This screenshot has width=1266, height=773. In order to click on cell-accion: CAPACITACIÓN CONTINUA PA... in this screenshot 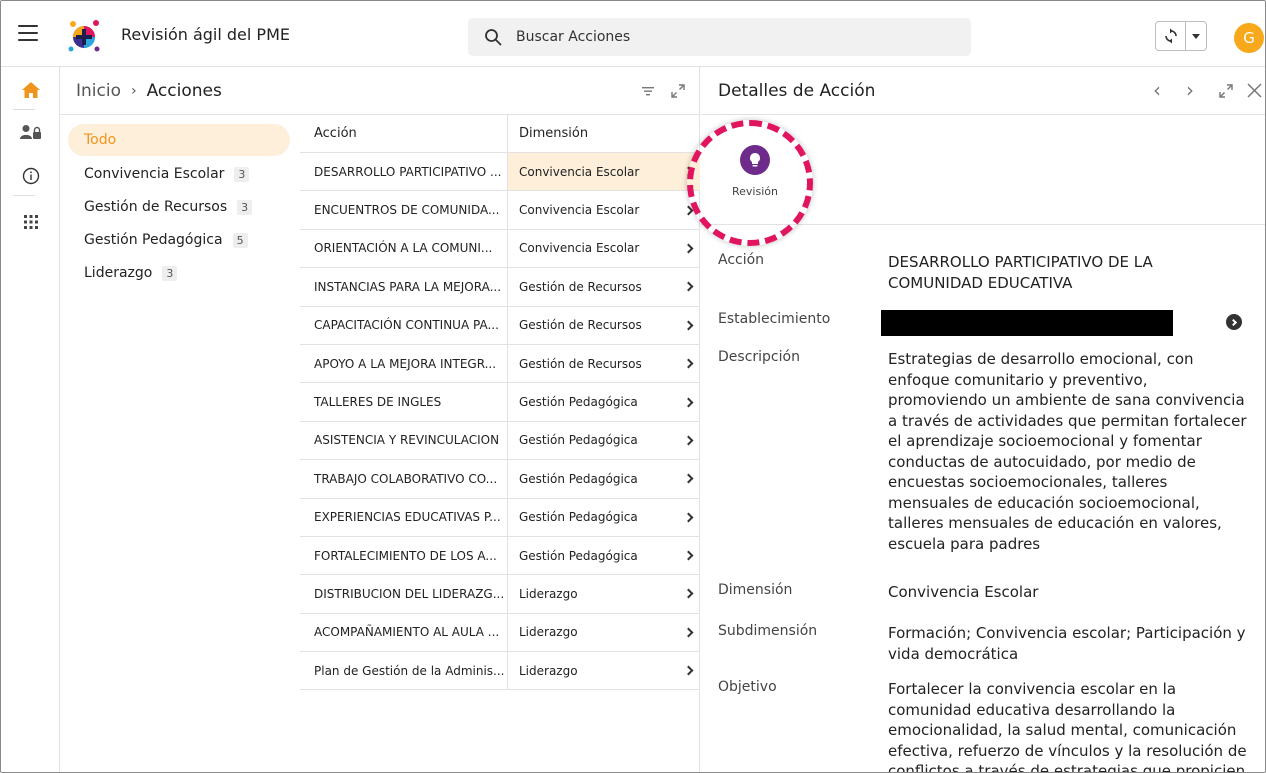, I will do `click(404, 325)`.